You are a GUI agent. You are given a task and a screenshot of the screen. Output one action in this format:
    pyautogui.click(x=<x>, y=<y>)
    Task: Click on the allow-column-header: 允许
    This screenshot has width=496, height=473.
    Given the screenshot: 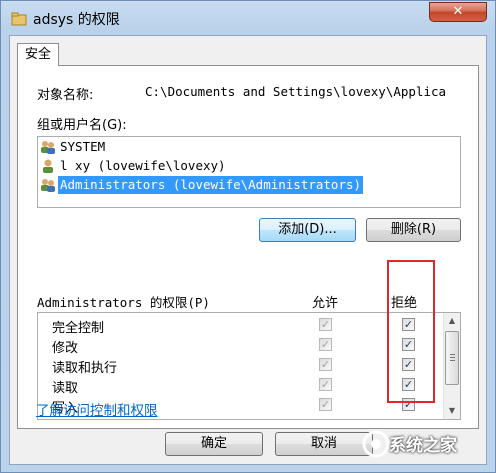 What is the action you would take?
    pyautogui.click(x=325, y=303)
    